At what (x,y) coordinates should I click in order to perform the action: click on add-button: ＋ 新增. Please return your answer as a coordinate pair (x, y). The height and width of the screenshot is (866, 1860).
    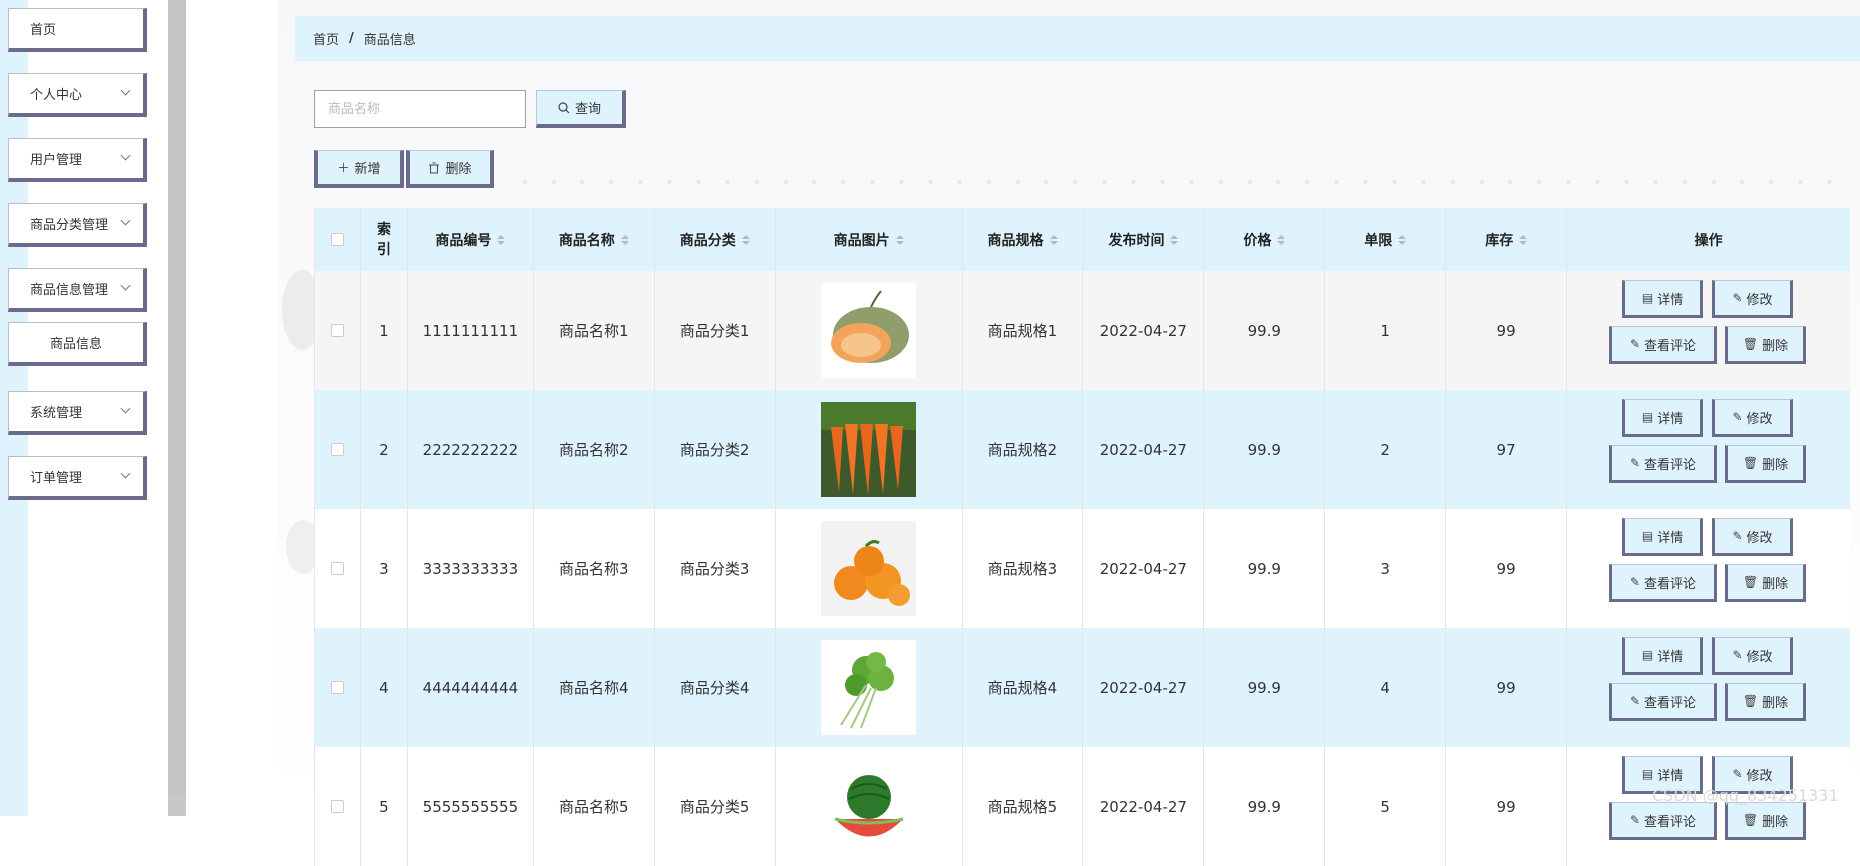
    Looking at the image, I should click on (359, 169).